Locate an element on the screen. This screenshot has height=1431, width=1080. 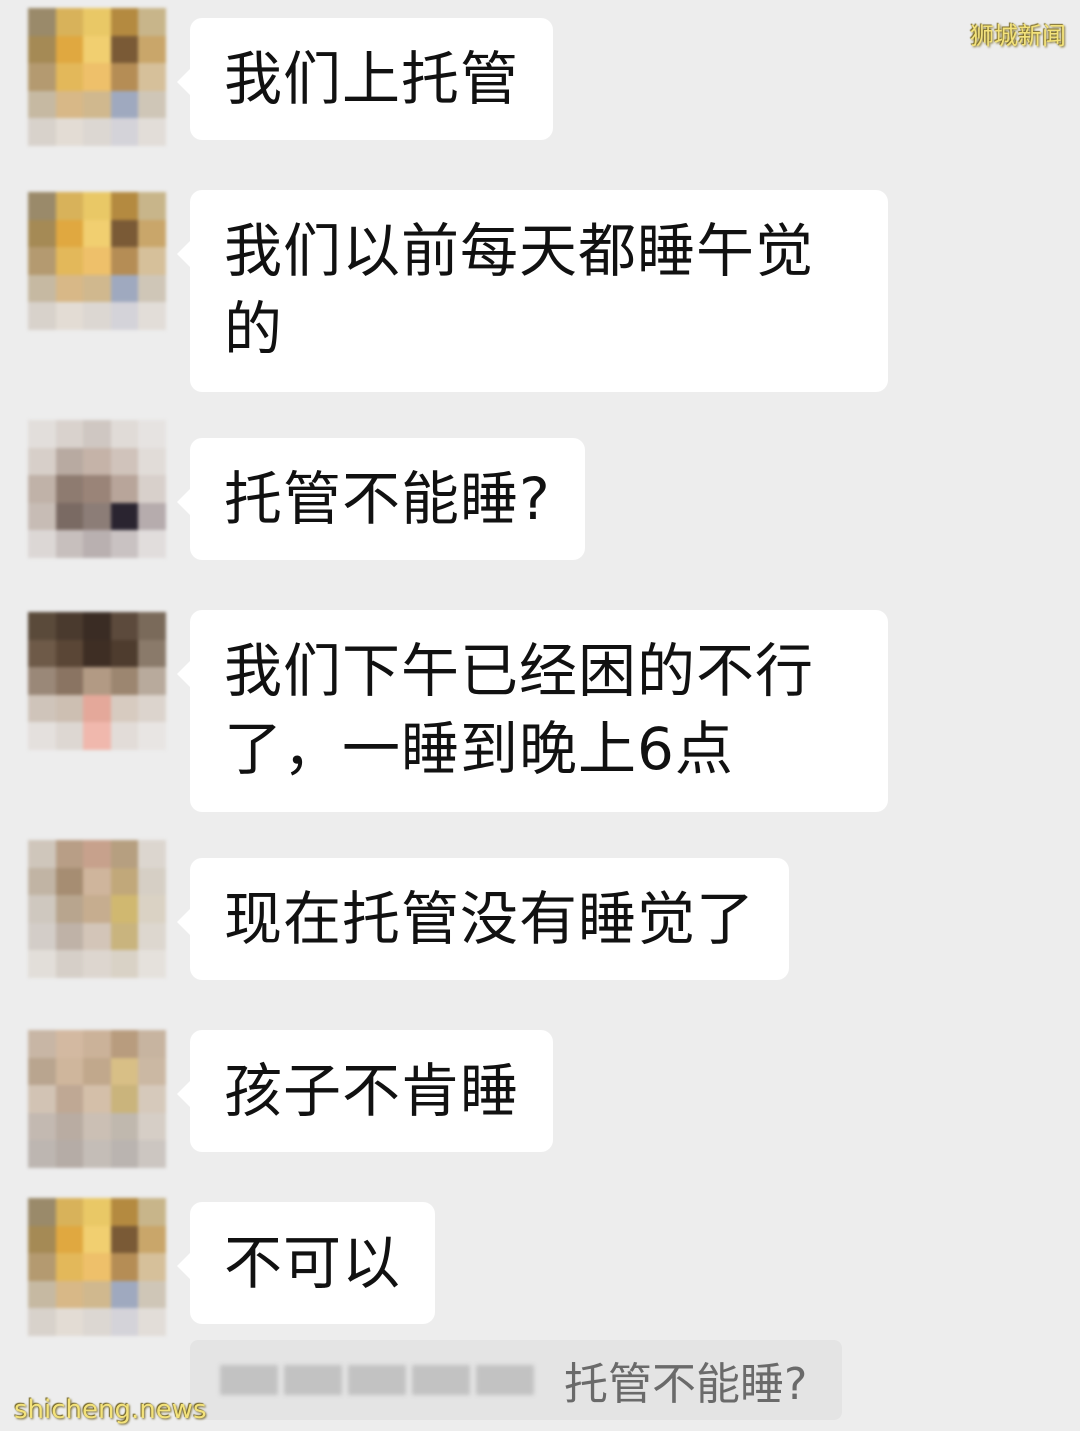
quote-sender-name is located at coordinates (377, 1380).